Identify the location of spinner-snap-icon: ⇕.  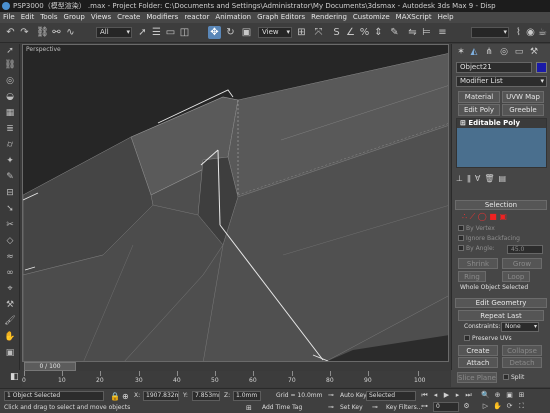
(378, 32).